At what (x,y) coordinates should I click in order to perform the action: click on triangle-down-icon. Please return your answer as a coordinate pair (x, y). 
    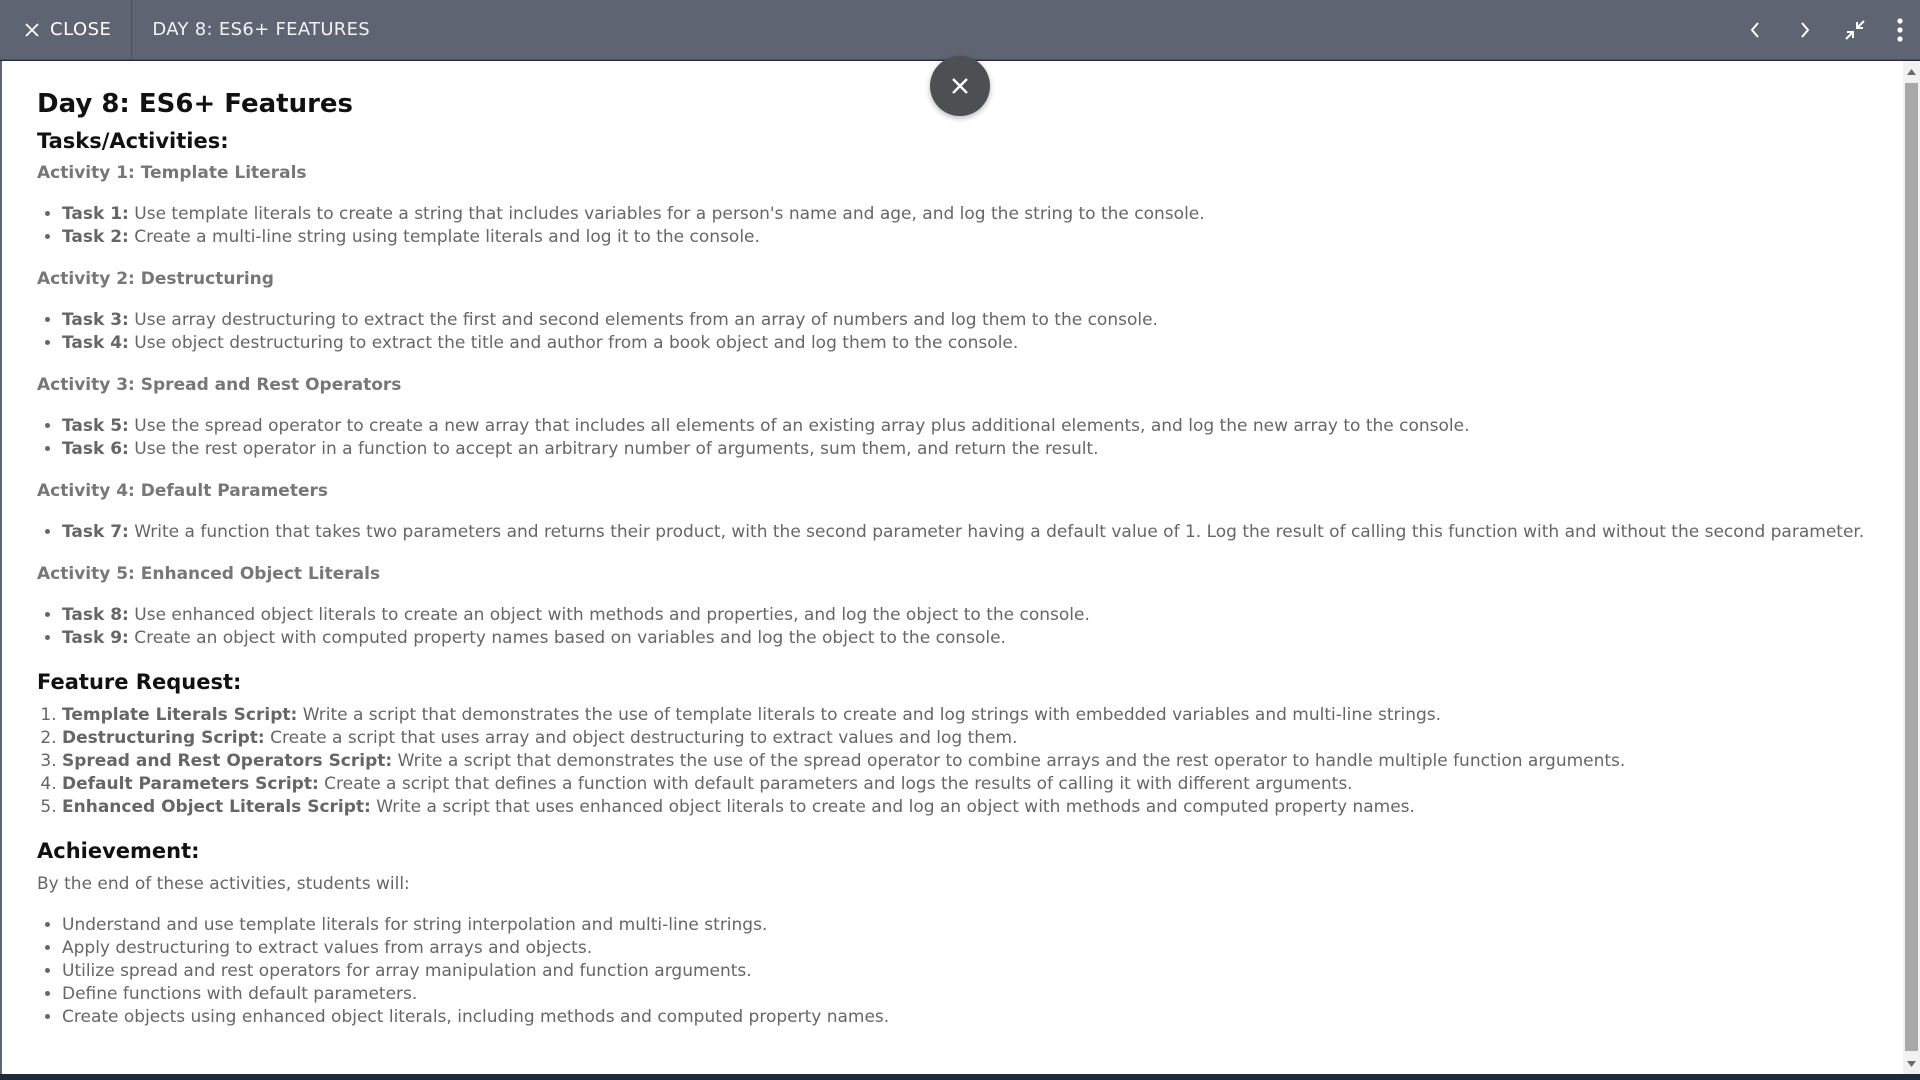
    Looking at the image, I should click on (1911, 1063).